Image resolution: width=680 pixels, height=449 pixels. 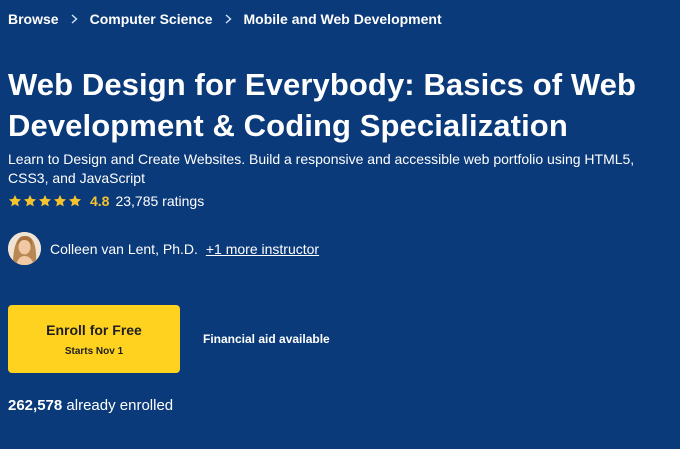 I want to click on financial-aid-link: Financial aid available, so click(x=266, y=339).